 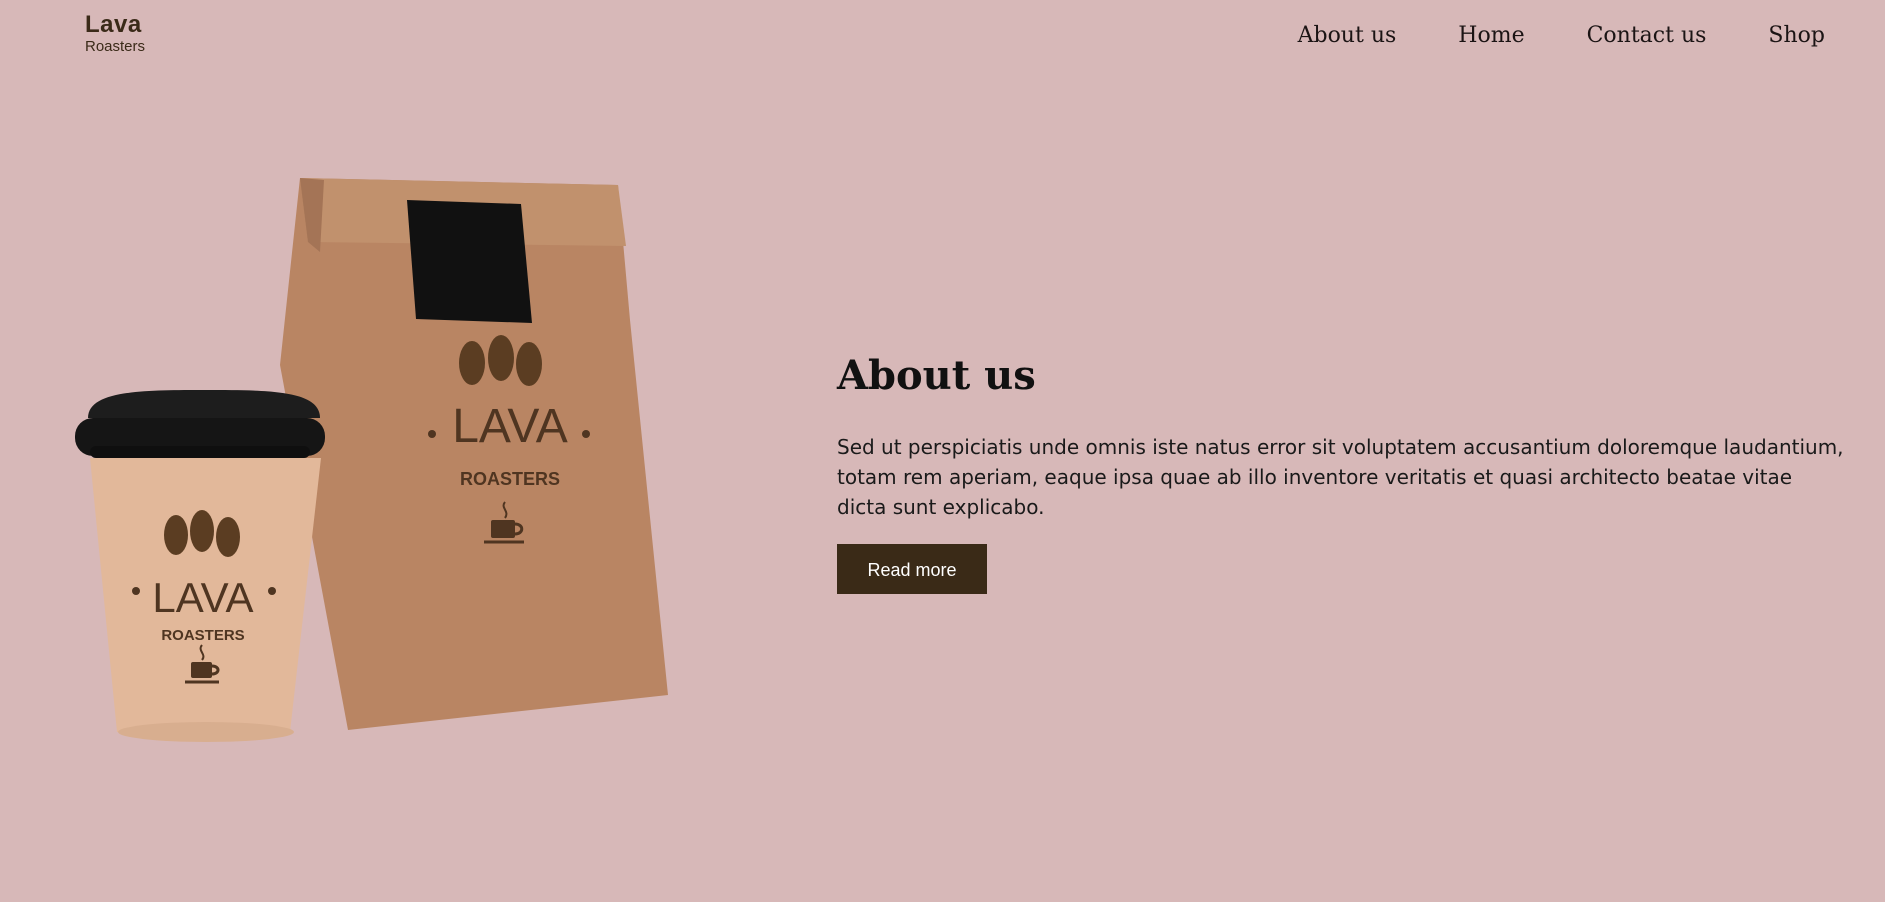 I want to click on read-more-button: Read more, so click(x=912, y=569).